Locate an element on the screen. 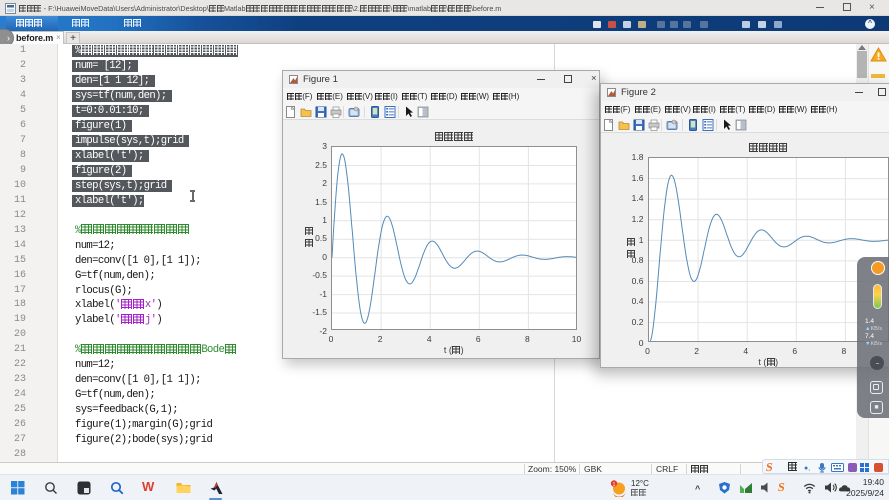 Image resolution: width=889 pixels, height=501 pixels. svg-text: 1 is located at coordinates (614, 485).